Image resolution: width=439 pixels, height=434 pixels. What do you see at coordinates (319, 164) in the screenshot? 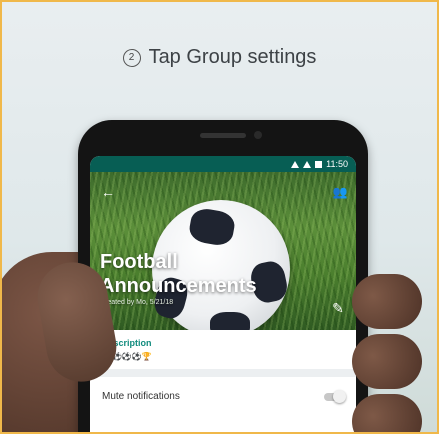
I see `battery-icon` at bounding box center [319, 164].